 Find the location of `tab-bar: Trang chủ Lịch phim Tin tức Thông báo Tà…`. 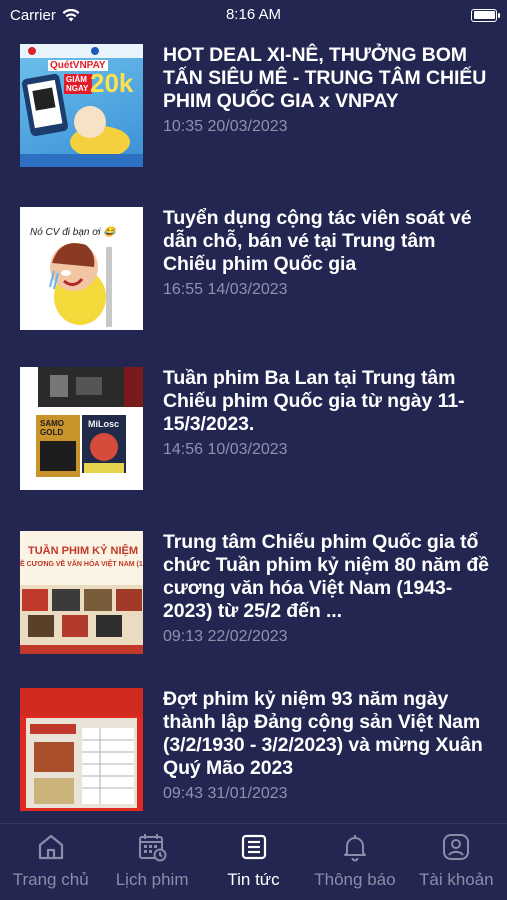

tab-bar: Trang chủ Lịch phim Tin tức Thông báo Tà… is located at coordinates (253, 861).